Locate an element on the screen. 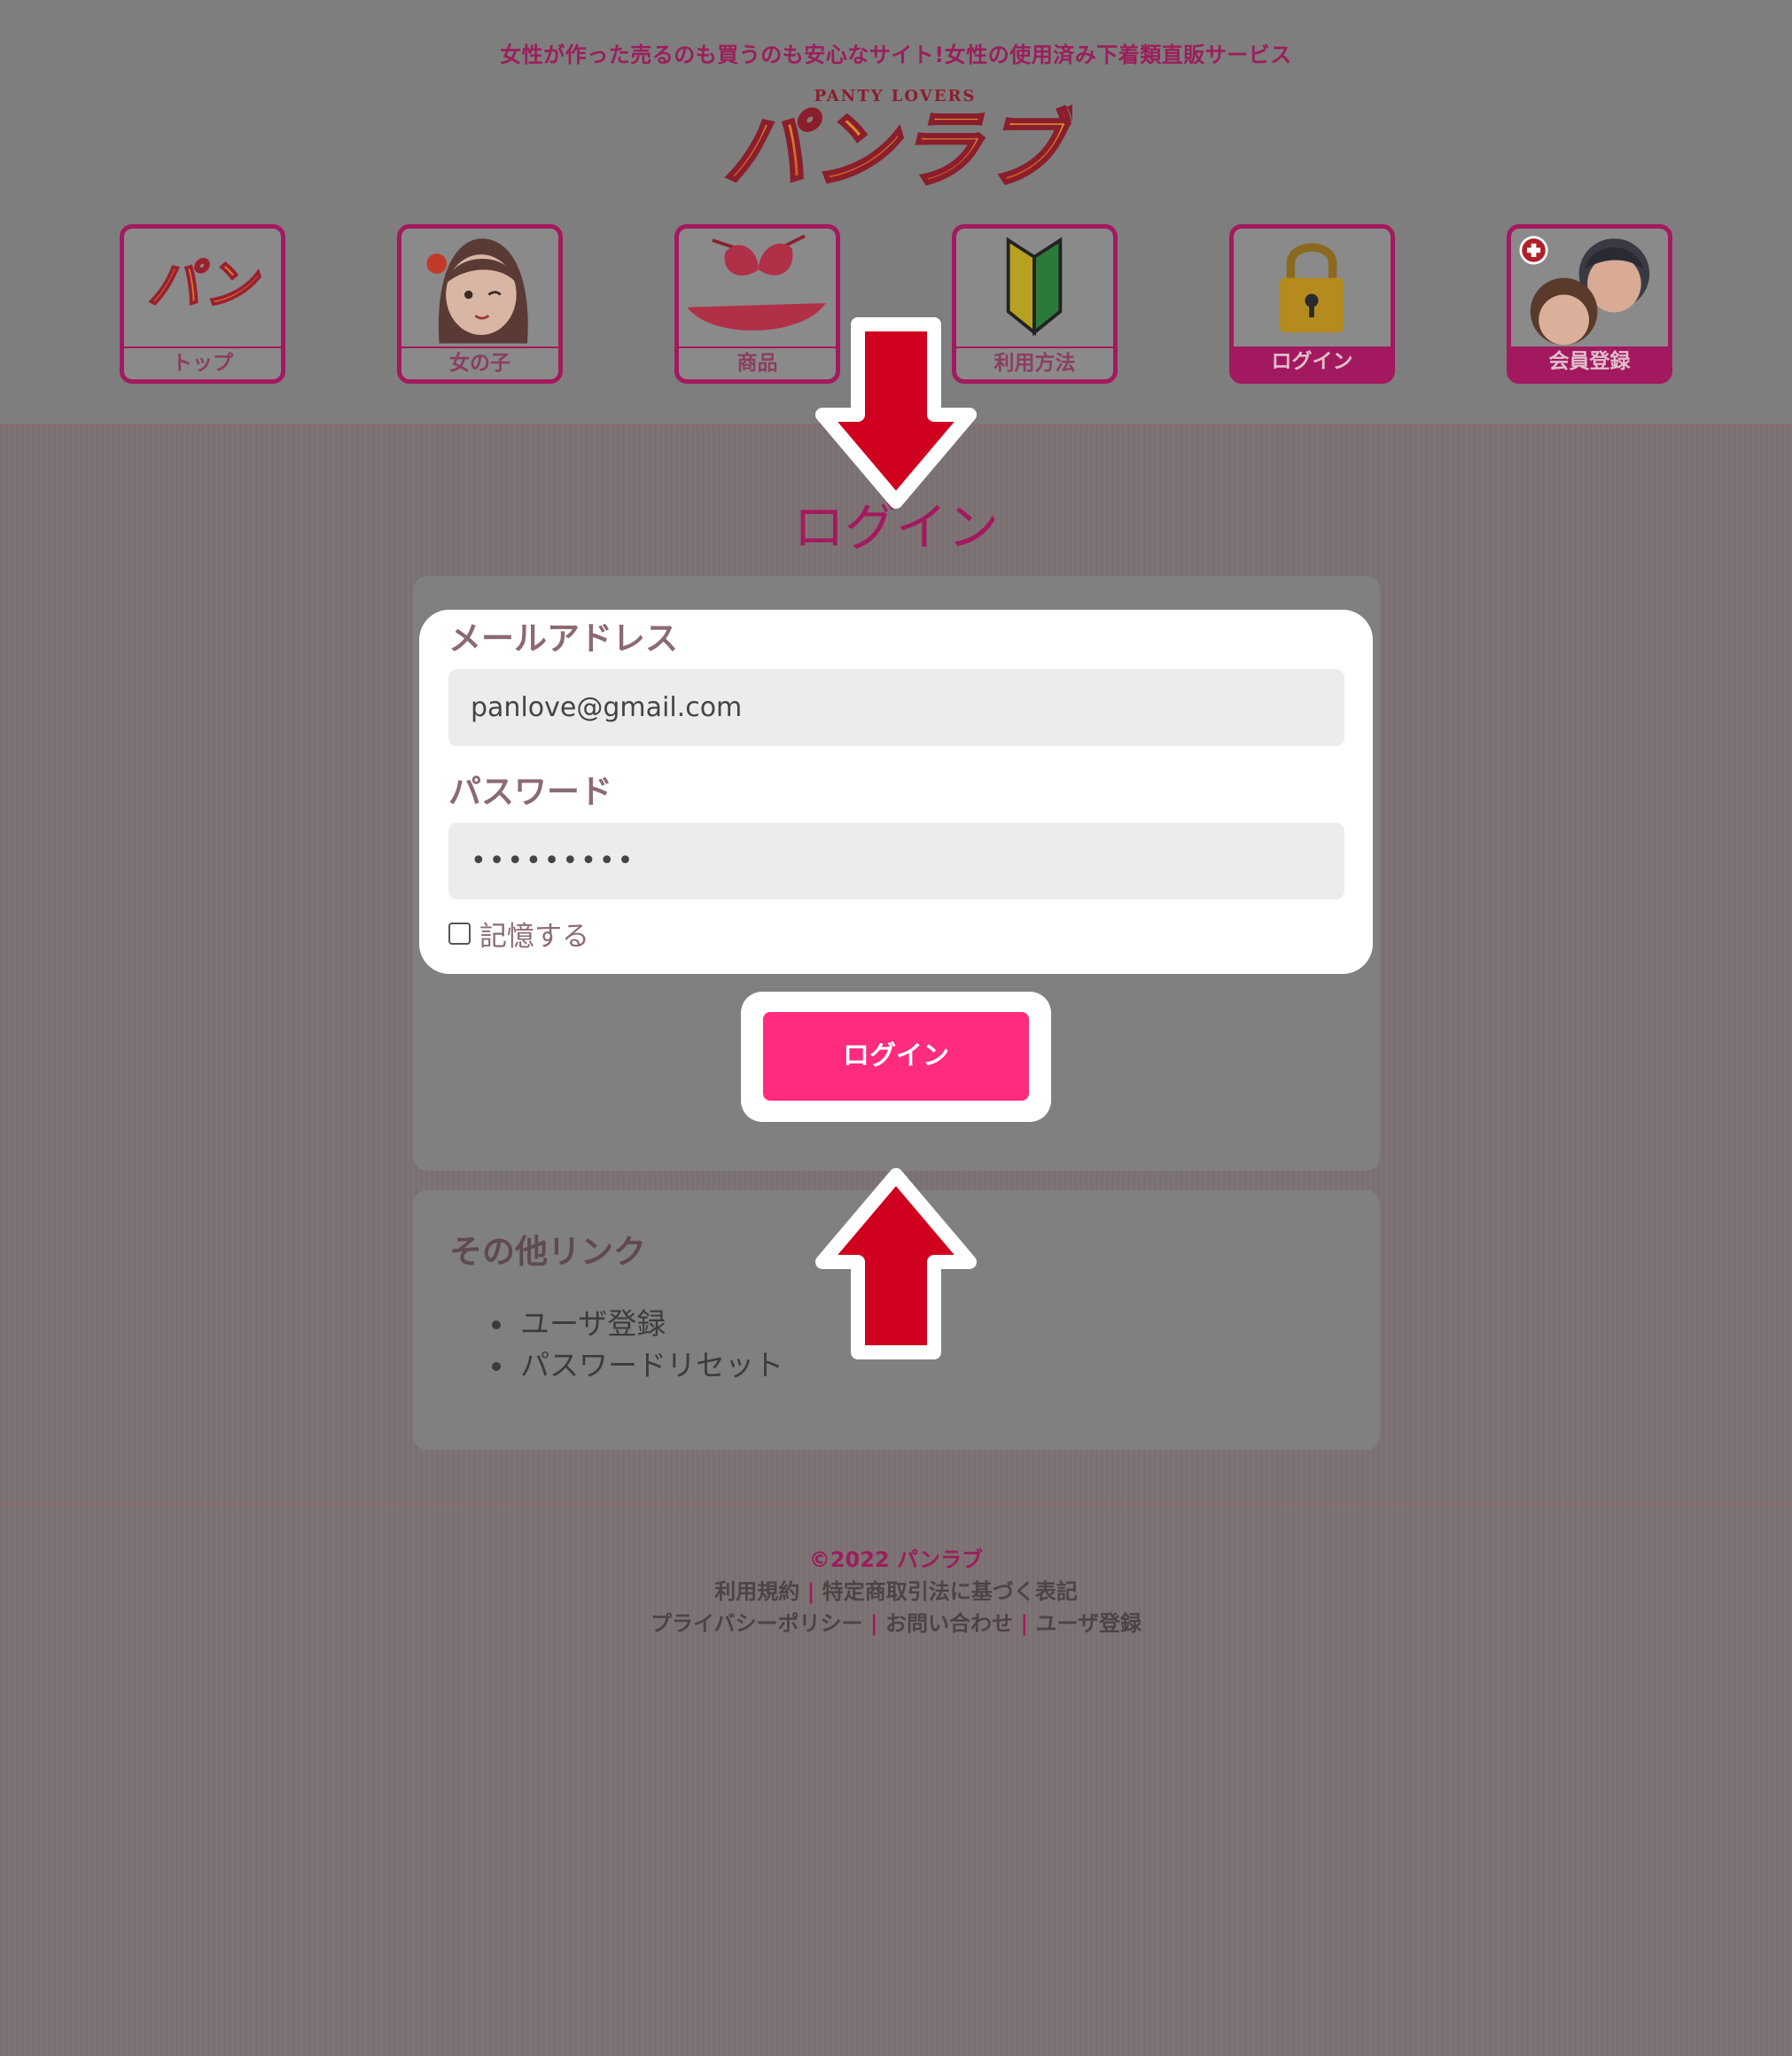  girl-avatar-icon is located at coordinates (477, 291).